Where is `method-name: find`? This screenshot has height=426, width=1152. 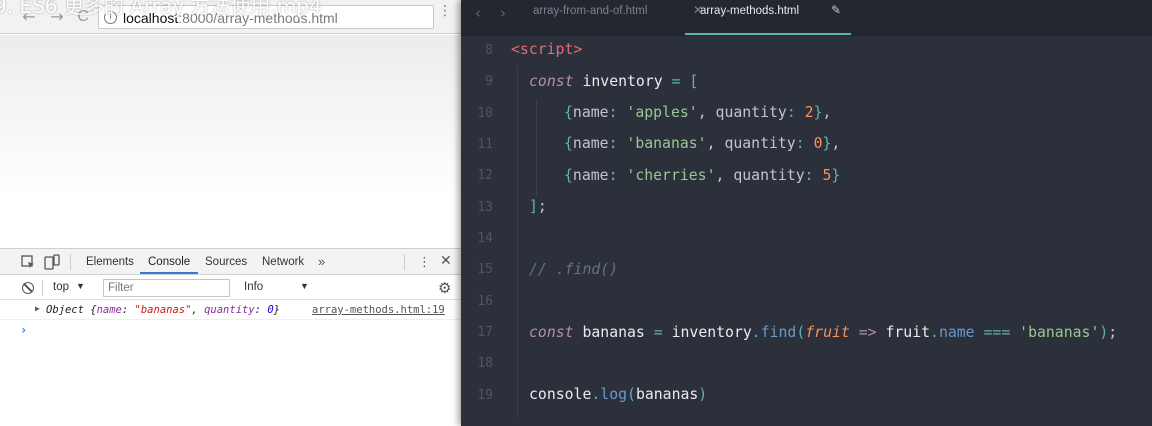
method-name: find is located at coordinates (778, 332).